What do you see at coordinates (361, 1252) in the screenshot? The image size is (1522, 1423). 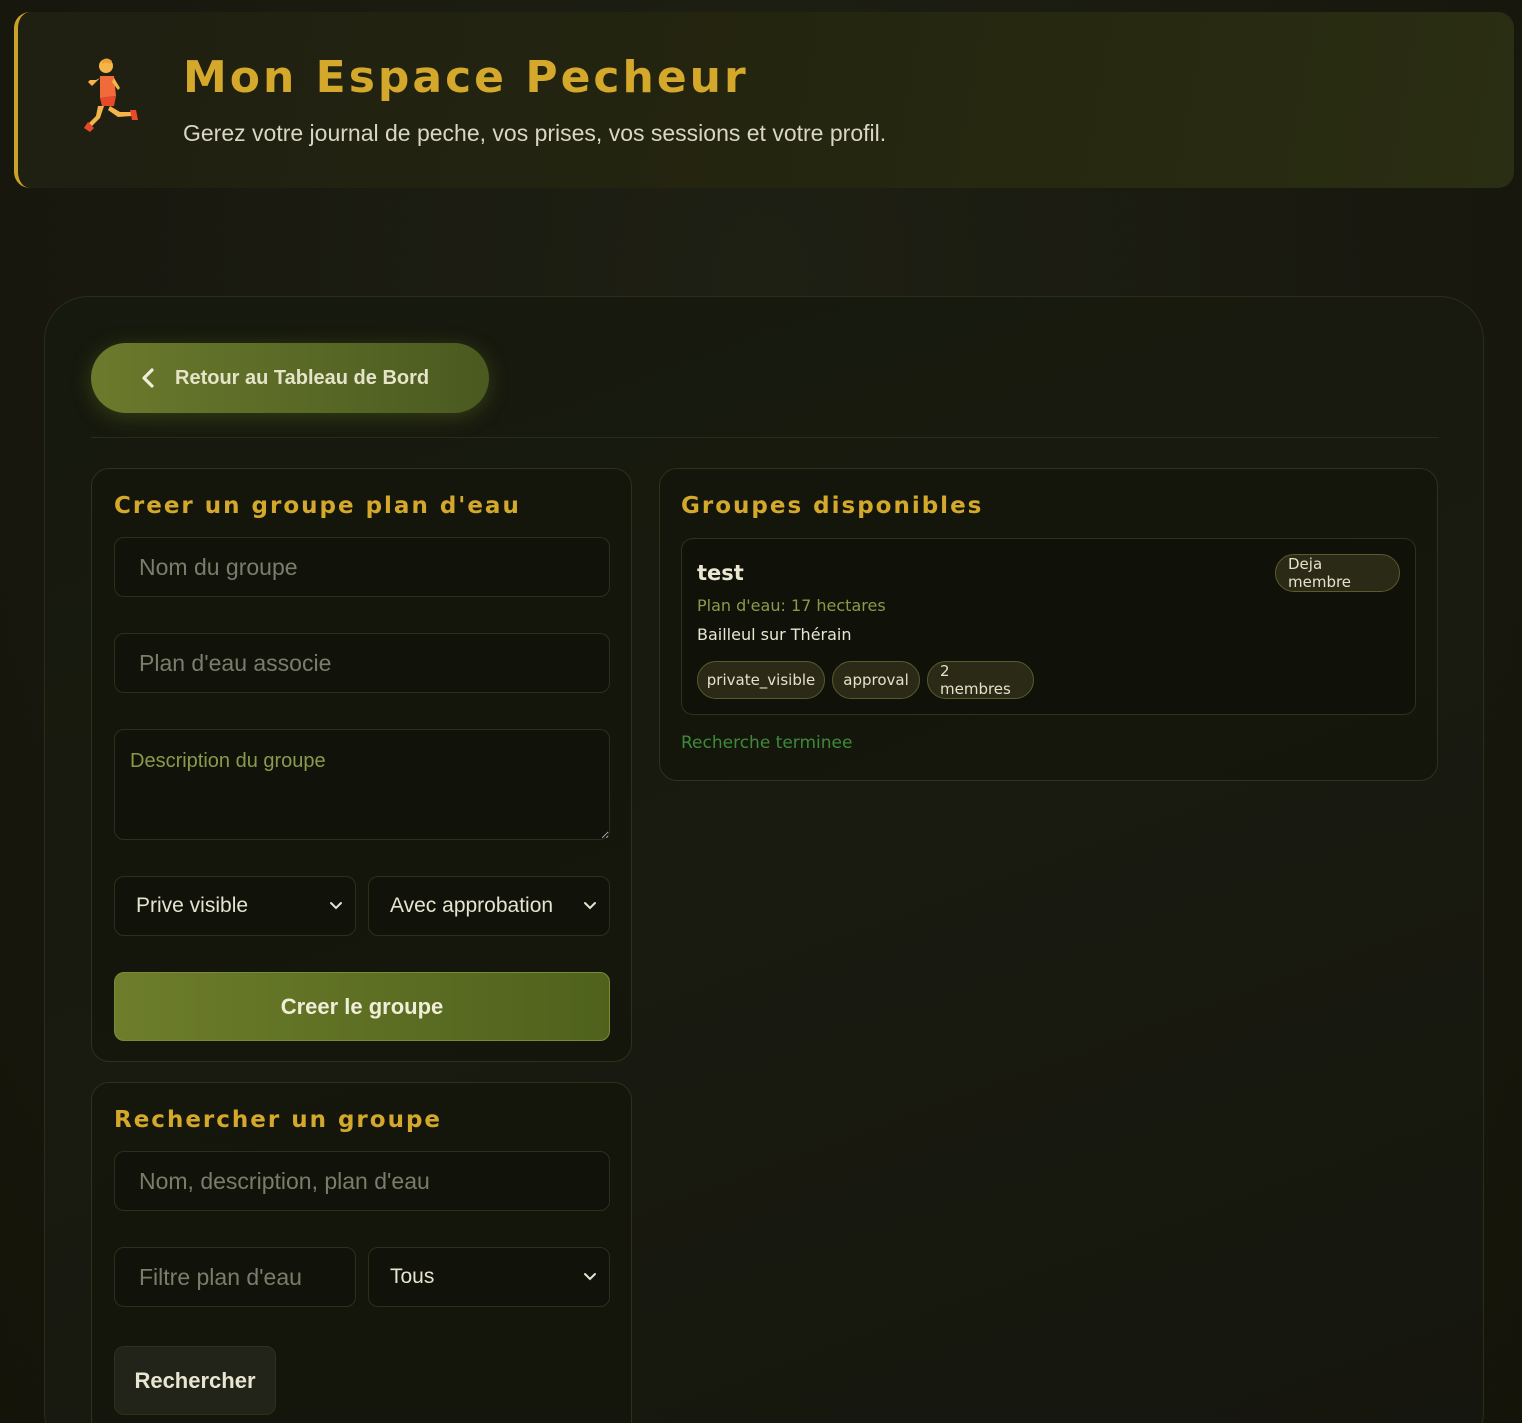 I see `search-group-card: Rechercher un groupe Tous Rechercher` at bounding box center [361, 1252].